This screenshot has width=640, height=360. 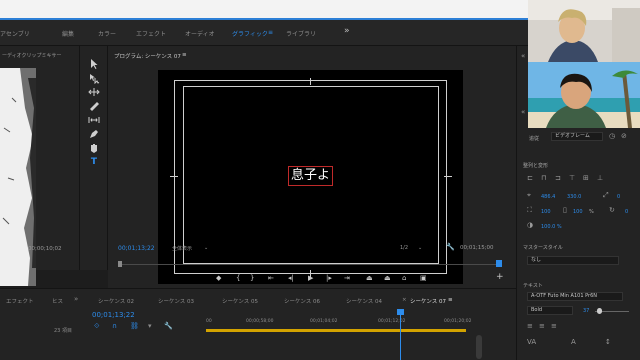 I want to click on panel-more-icon: », so click(x=76, y=299).